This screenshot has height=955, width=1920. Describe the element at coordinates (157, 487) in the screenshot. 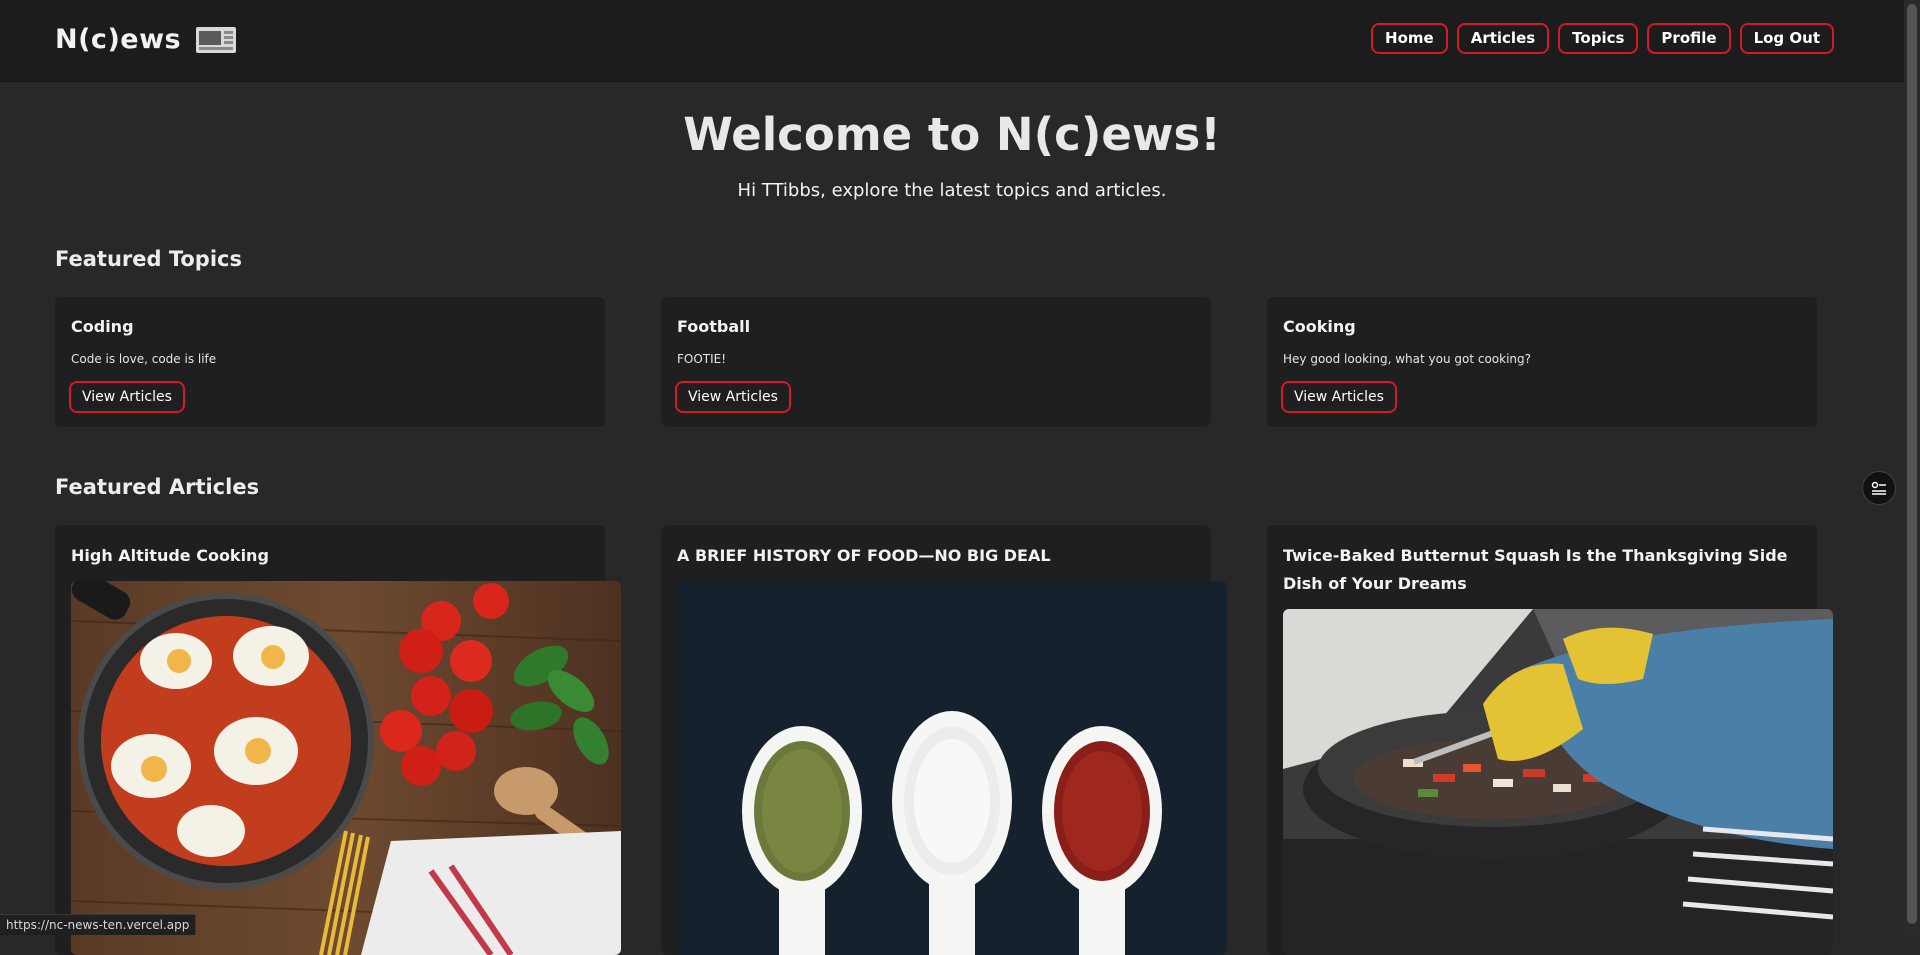

I see `featured-articles-heading: Featured Articles` at that location.